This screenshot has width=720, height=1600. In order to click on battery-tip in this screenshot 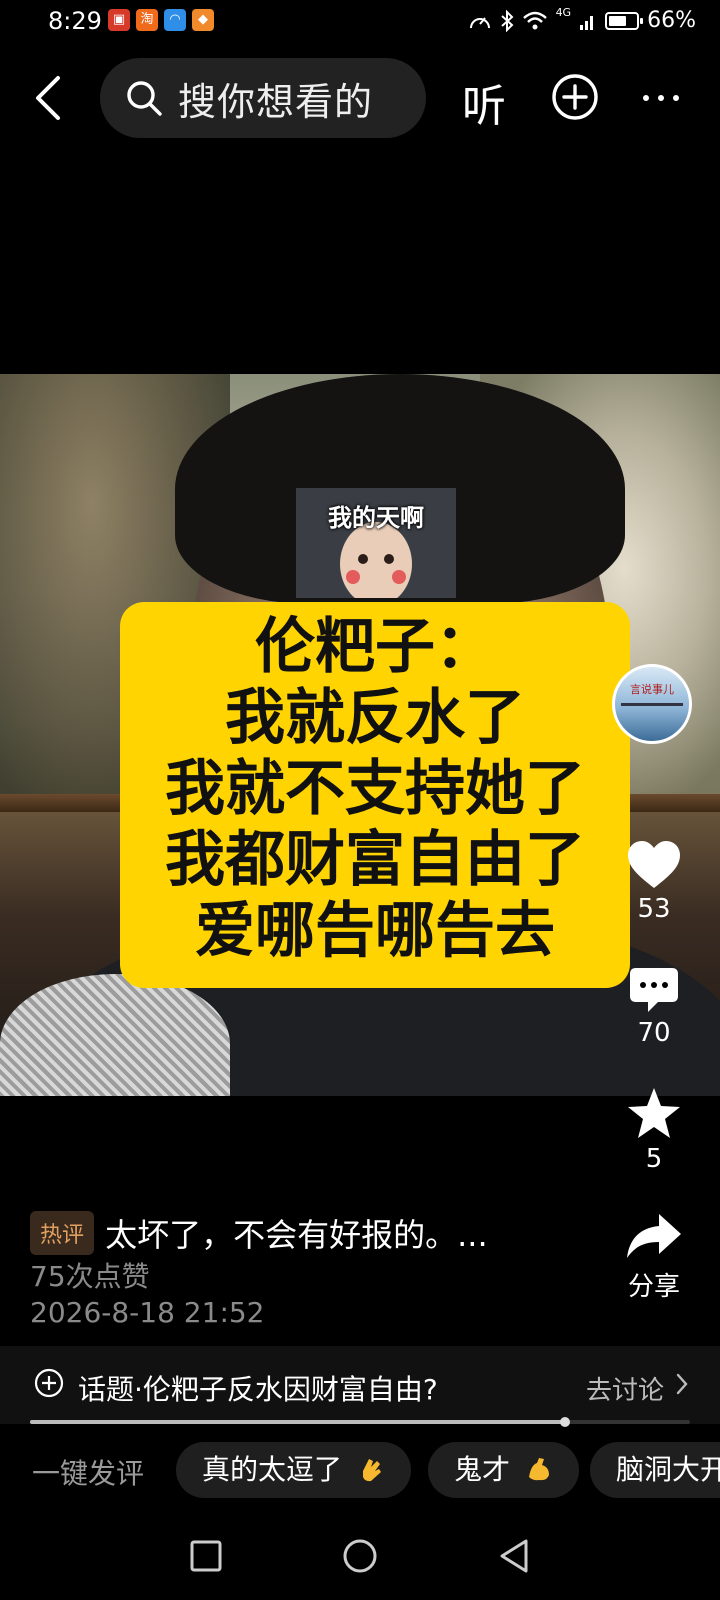, I will do `click(642, 20)`.